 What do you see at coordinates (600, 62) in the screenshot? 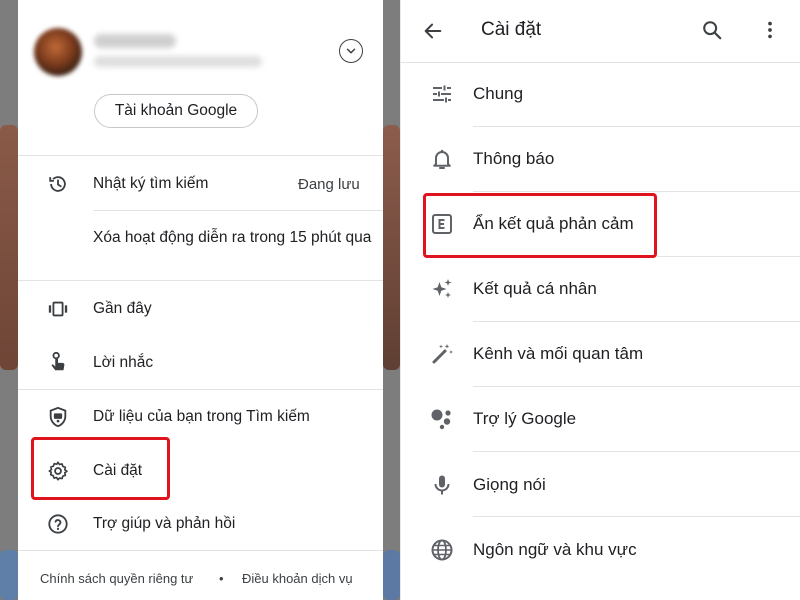
I see `topbar-divider` at bounding box center [600, 62].